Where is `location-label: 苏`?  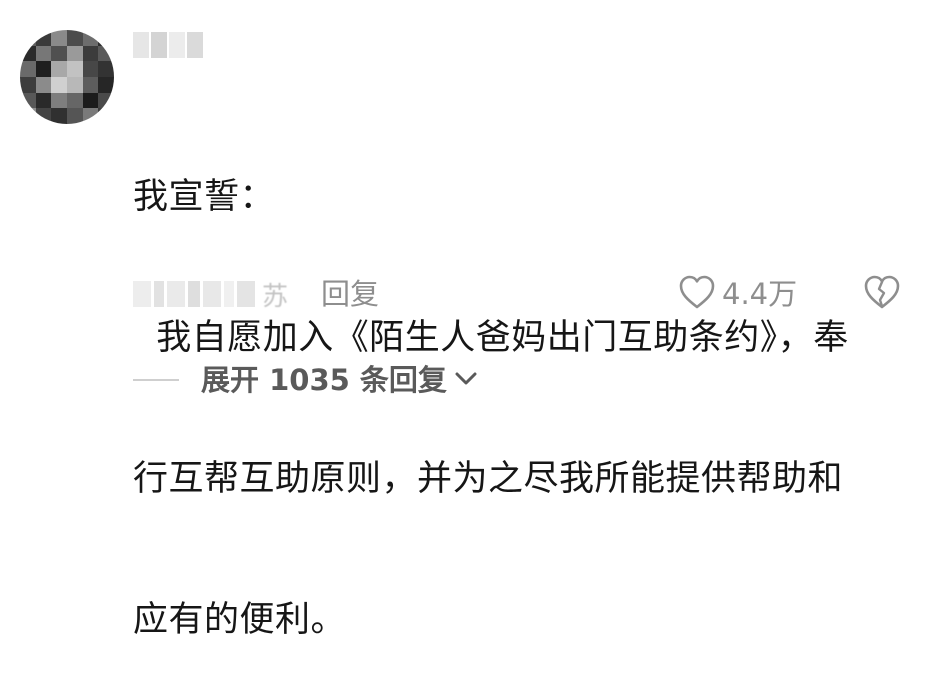 location-label: 苏 is located at coordinates (275, 296).